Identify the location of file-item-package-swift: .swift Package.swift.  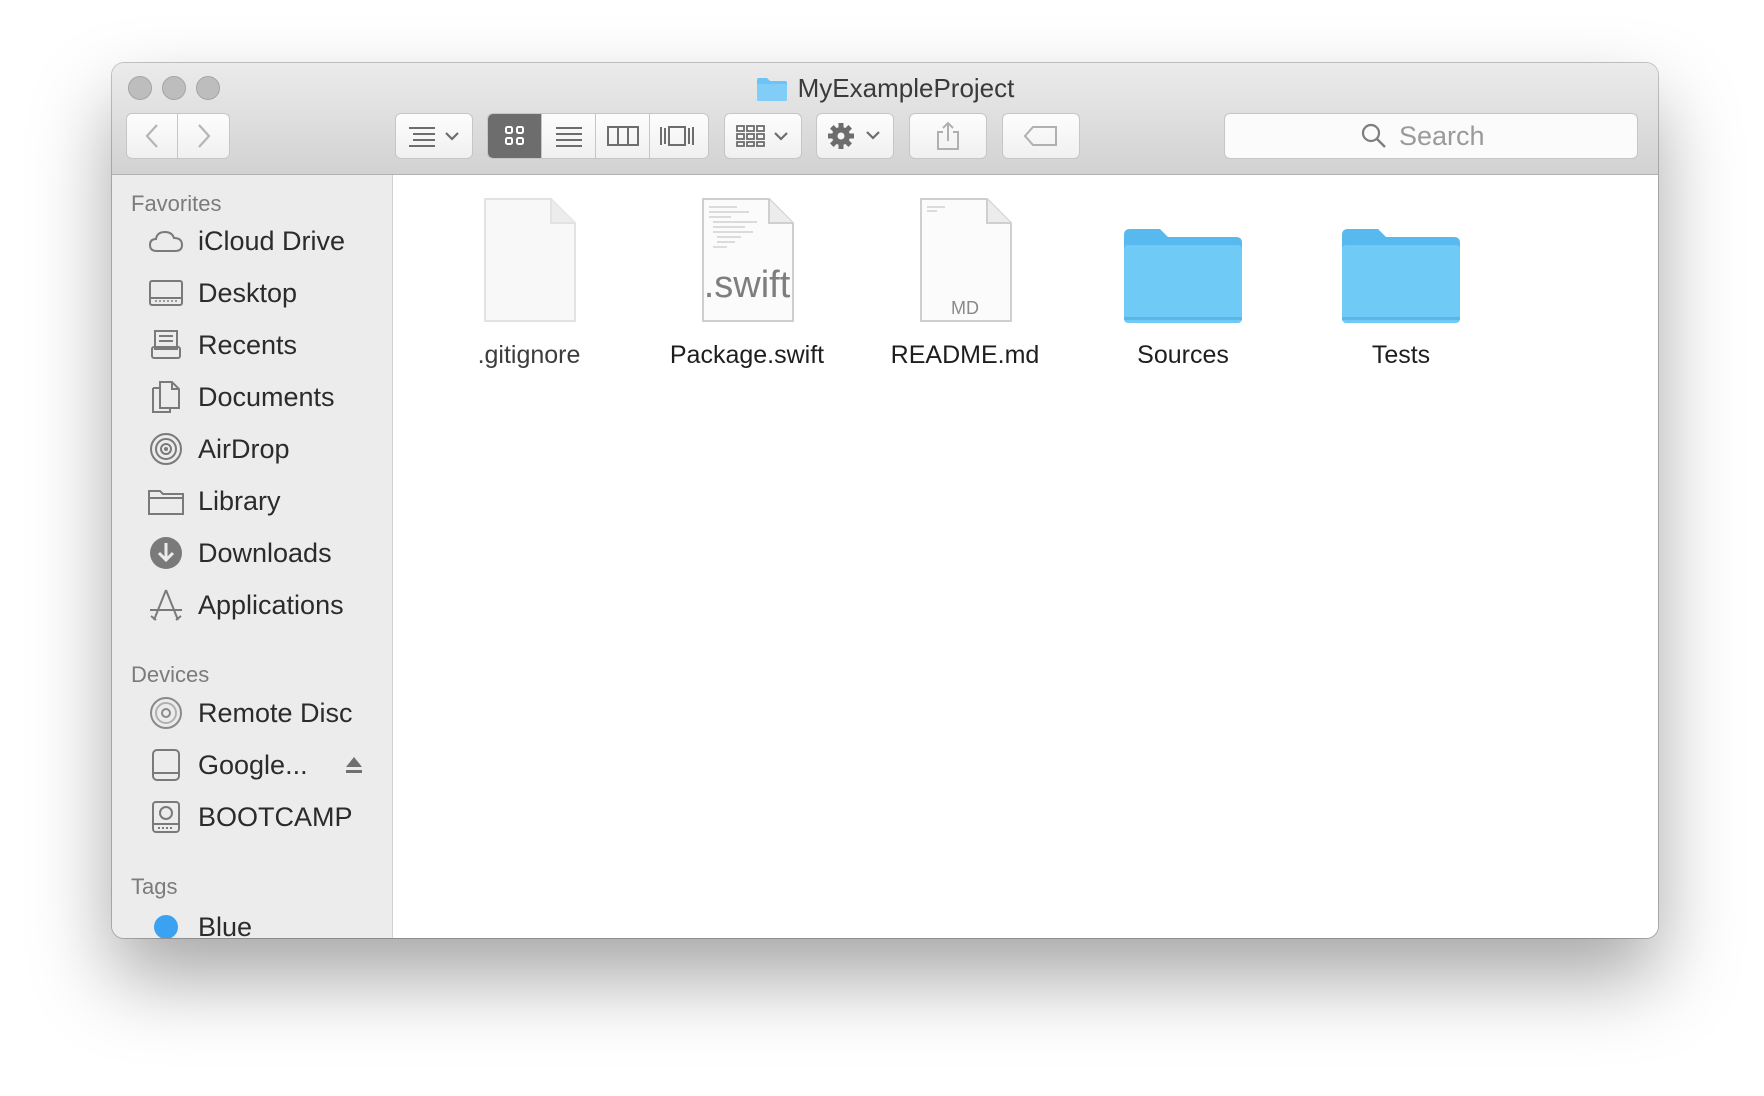
(747, 277).